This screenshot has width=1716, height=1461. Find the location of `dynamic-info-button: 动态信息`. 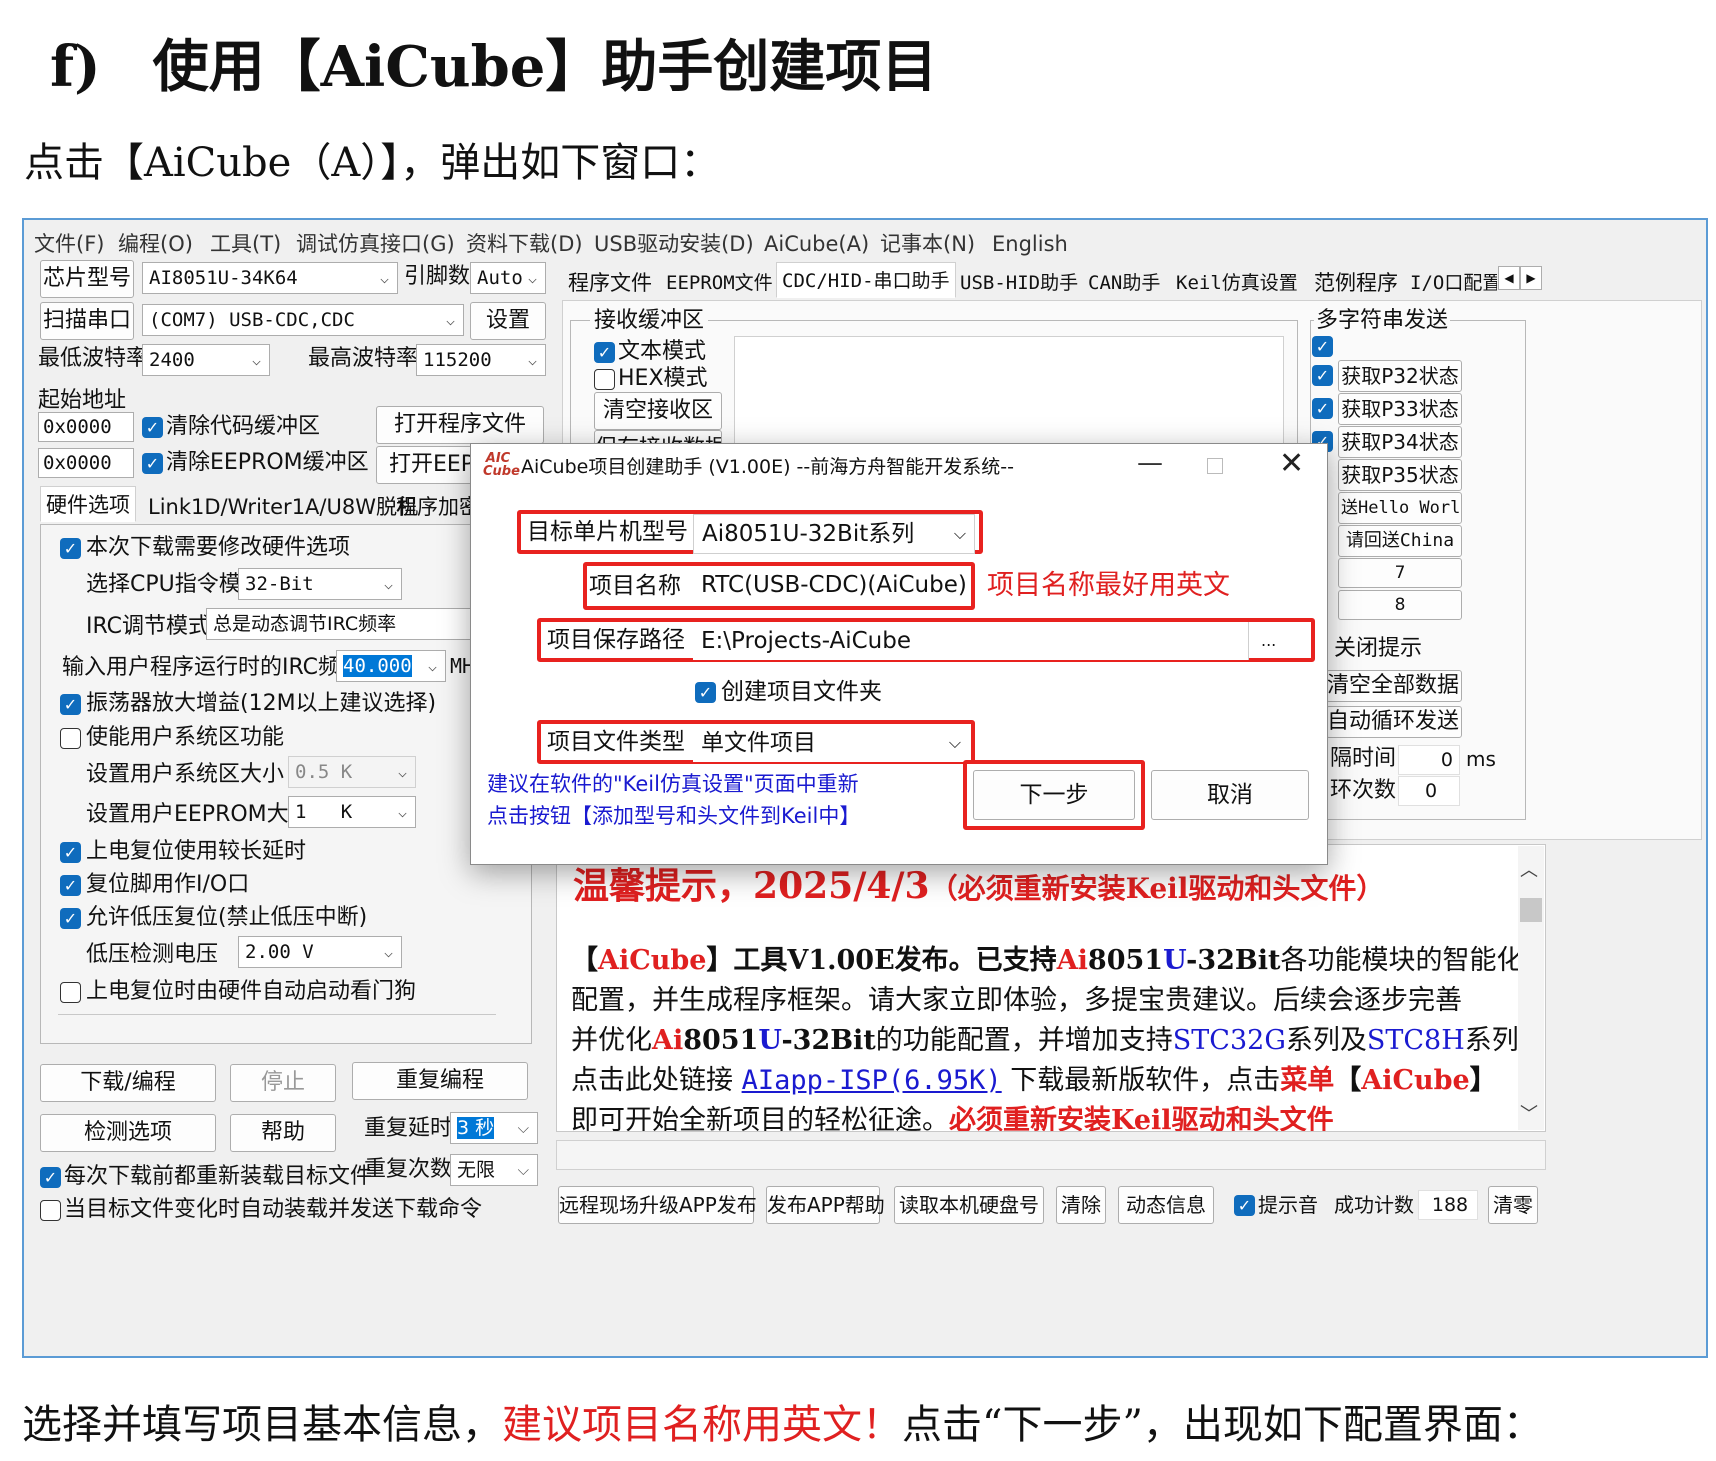

dynamic-info-button: 动态信息 is located at coordinates (1166, 1205).